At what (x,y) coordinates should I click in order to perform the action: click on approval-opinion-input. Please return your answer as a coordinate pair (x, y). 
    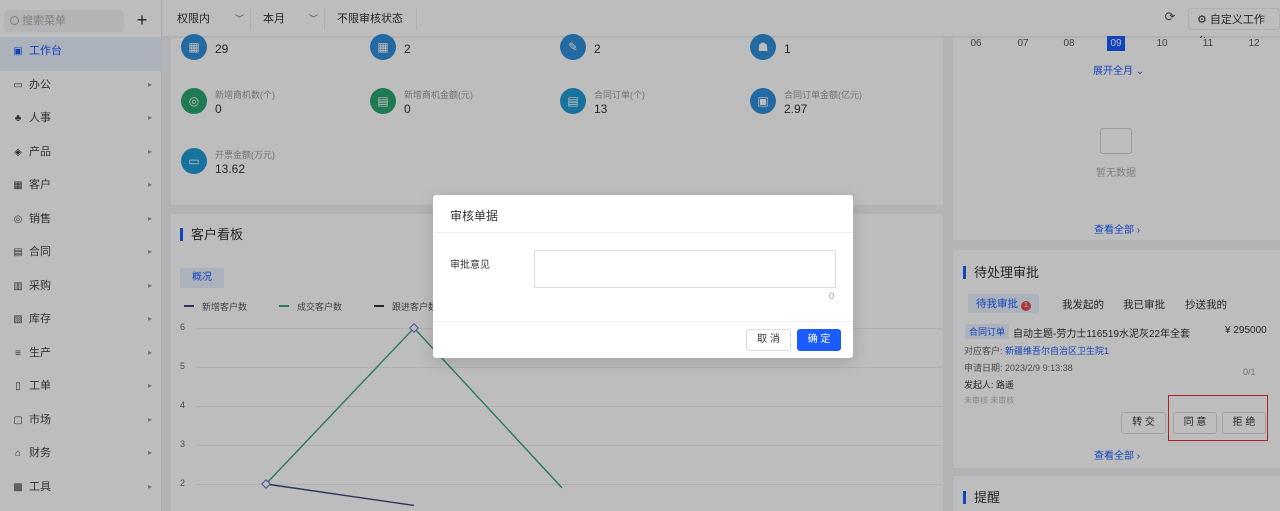
    Looking at the image, I should click on (685, 269).